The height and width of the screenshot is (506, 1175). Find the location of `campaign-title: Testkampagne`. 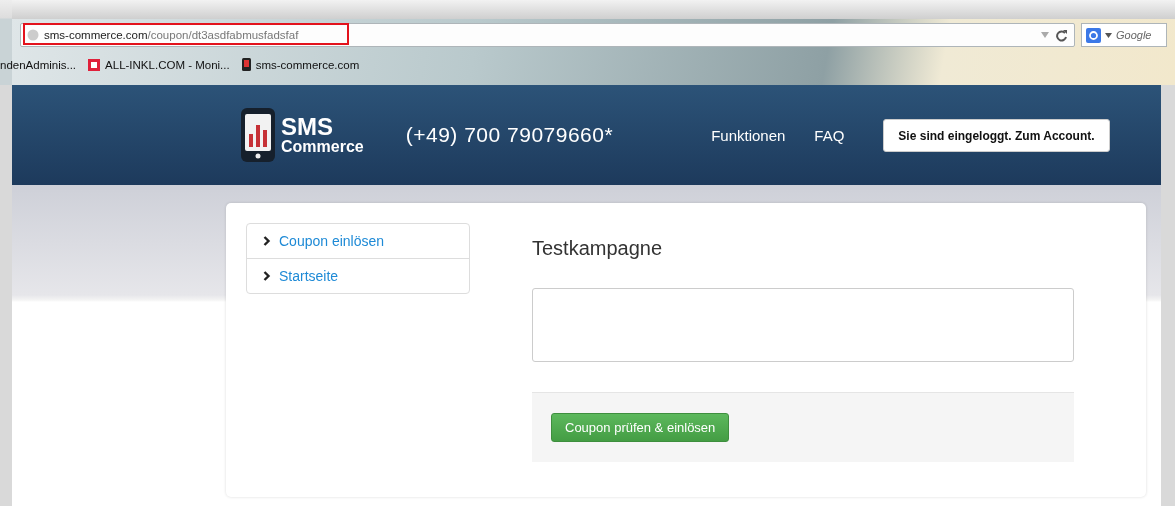

campaign-title: Testkampagne is located at coordinates (598, 248).